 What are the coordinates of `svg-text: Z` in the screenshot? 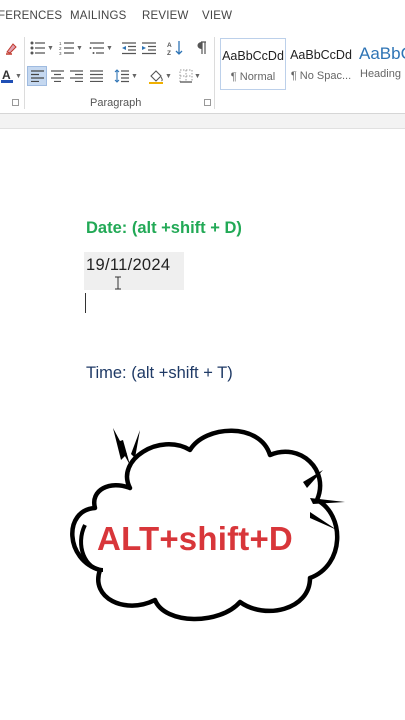 It's located at (169, 53).